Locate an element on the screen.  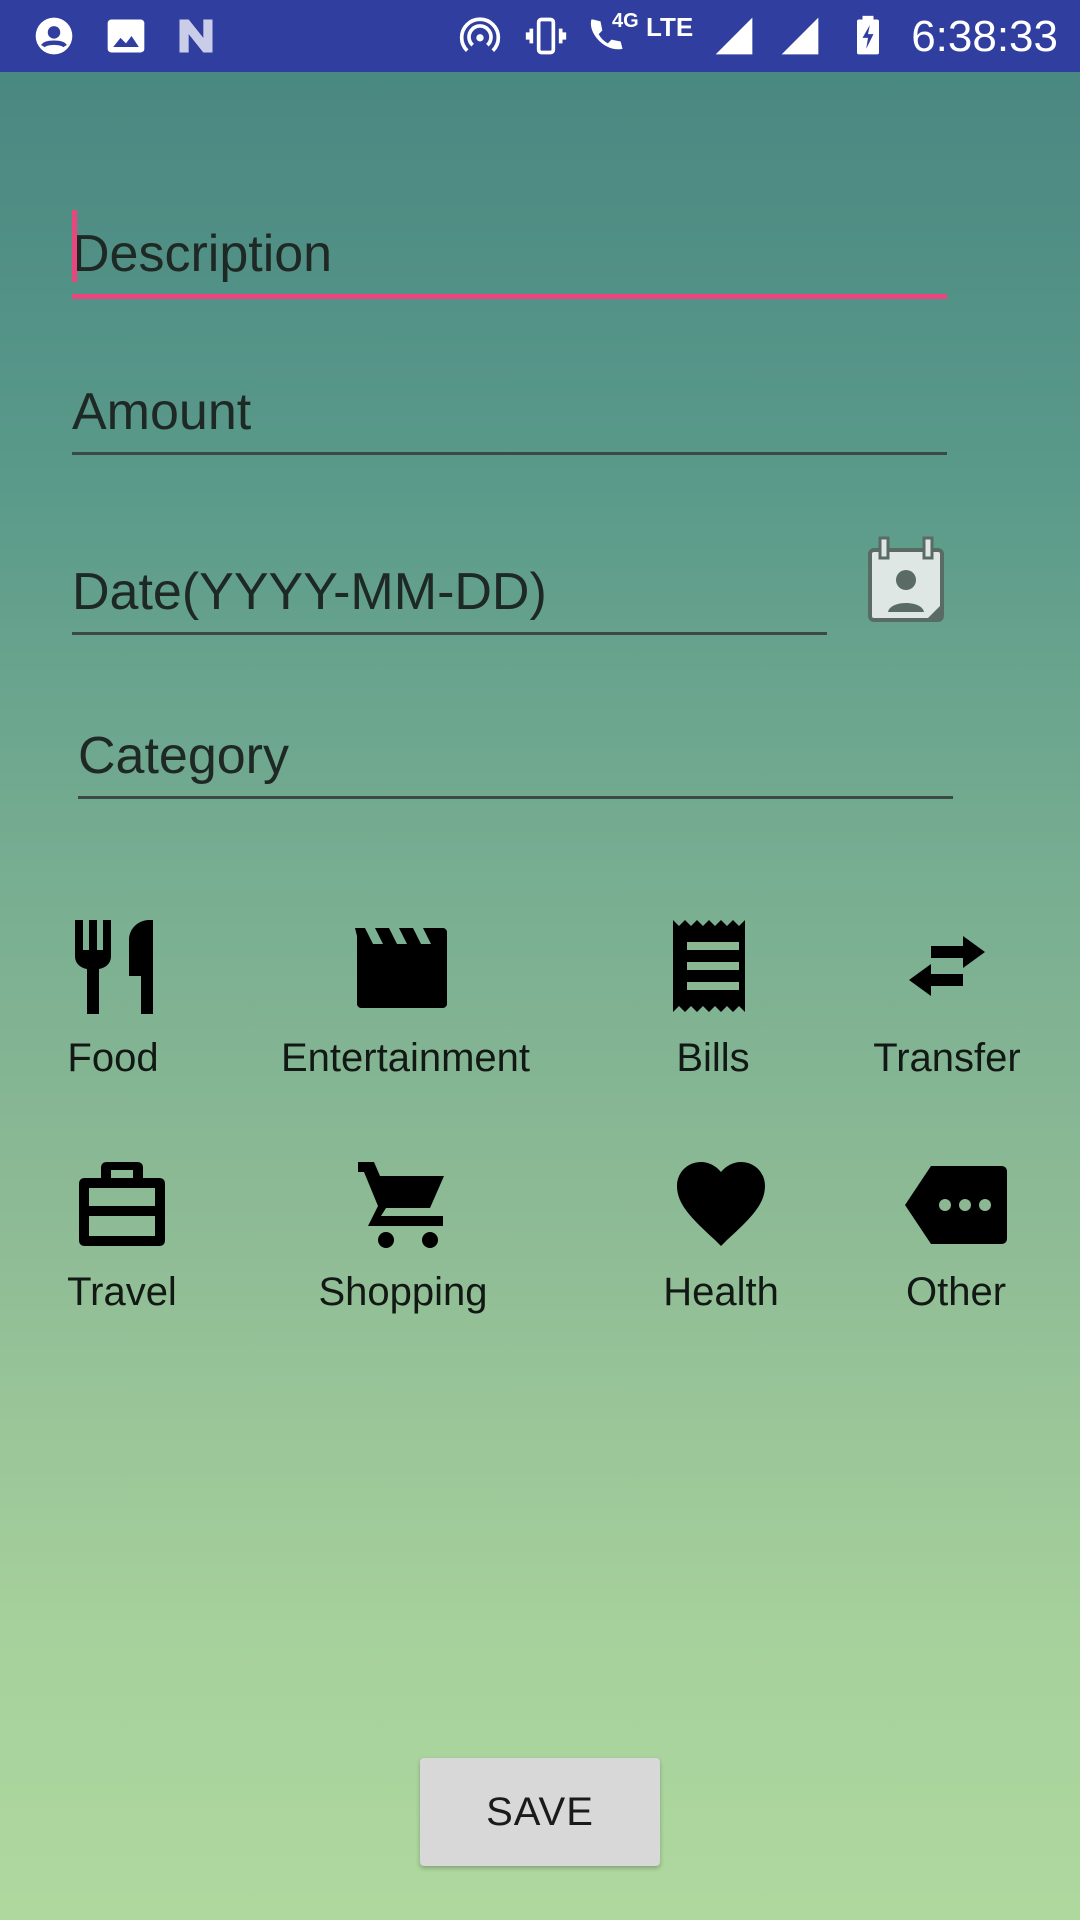
category-other: Other is located at coordinates (956, 1237).